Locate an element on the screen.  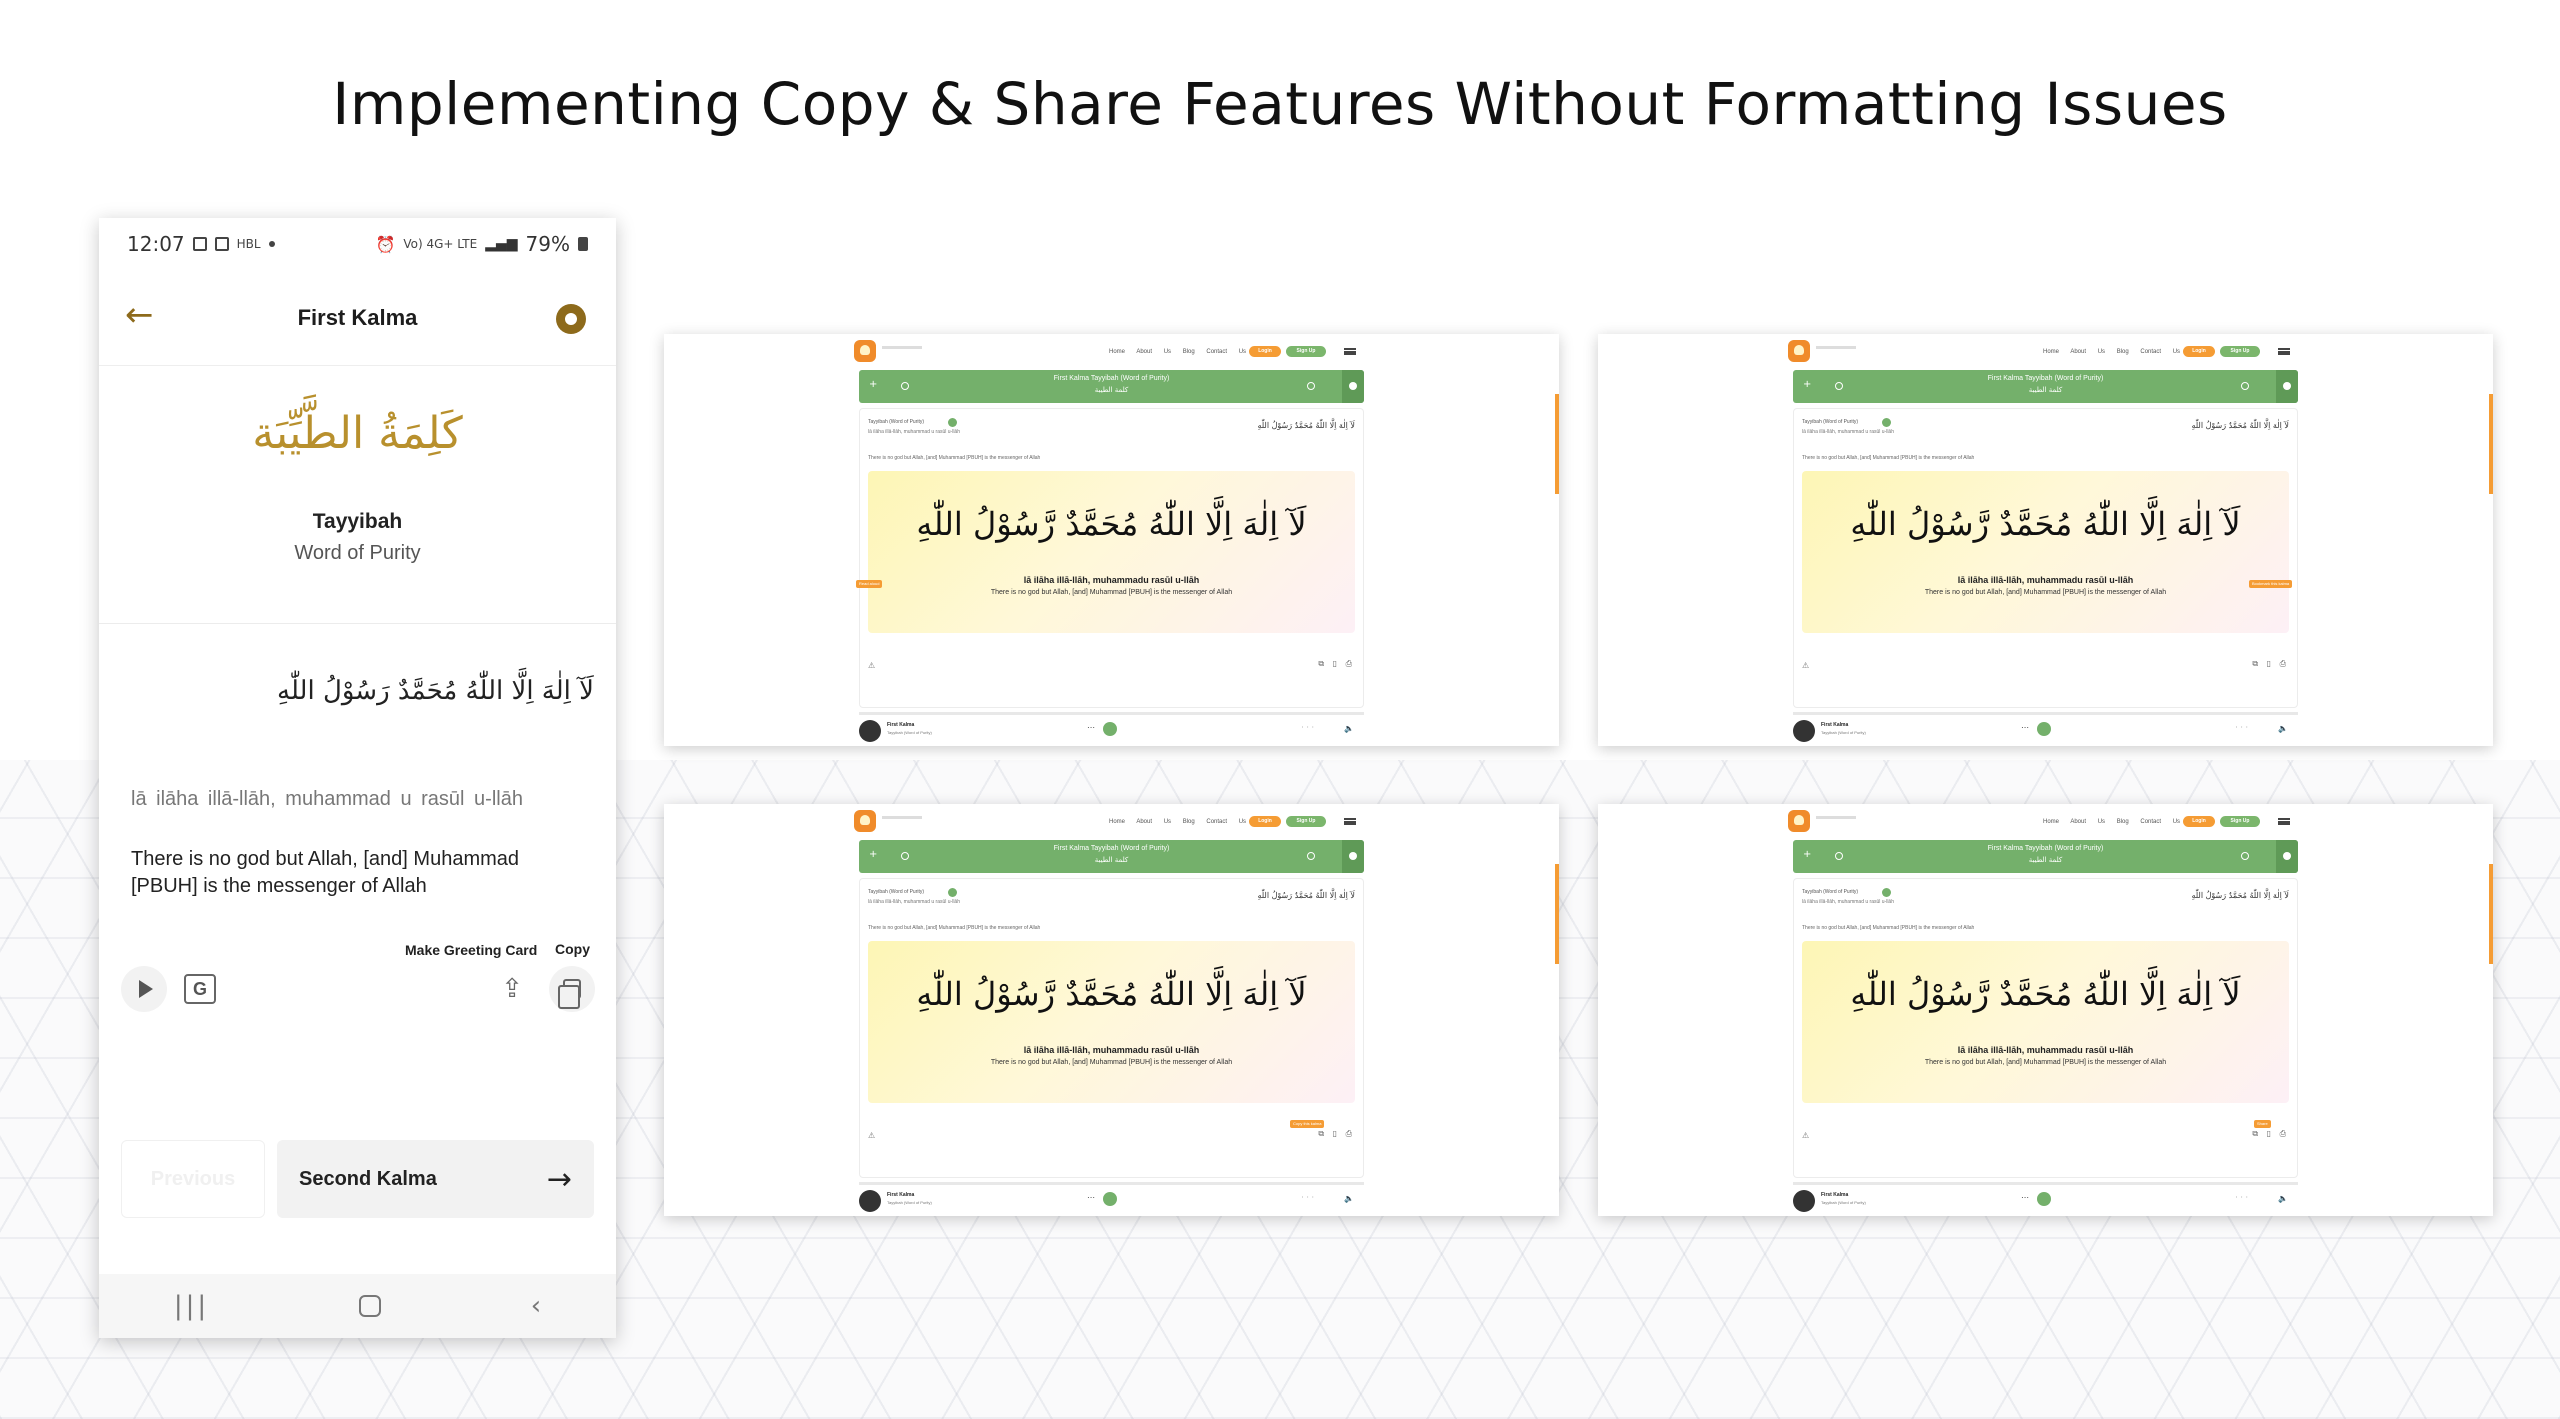
card-label: Tayyibah (Word of Purity) is located at coordinates (896, 422).